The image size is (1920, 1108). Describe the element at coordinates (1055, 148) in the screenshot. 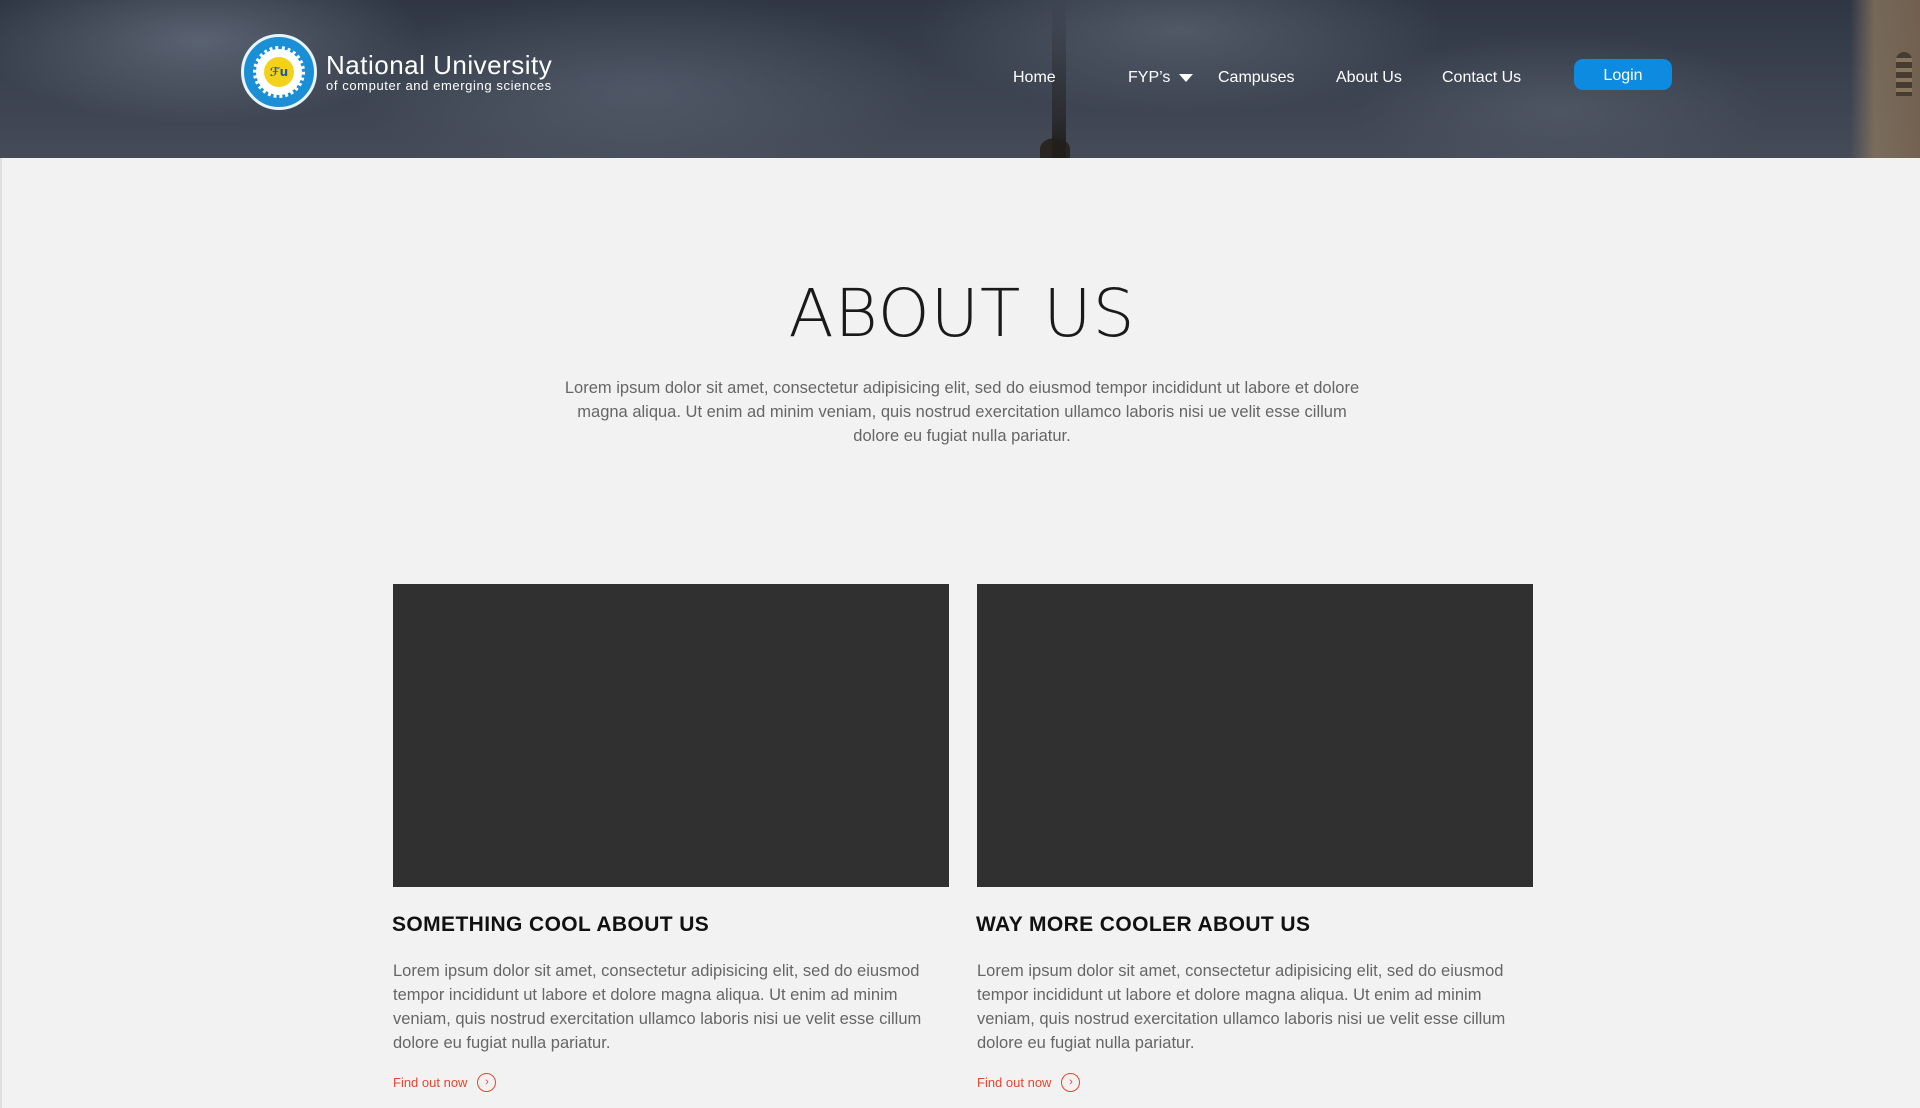

I see `hero-background-tower-top` at that location.